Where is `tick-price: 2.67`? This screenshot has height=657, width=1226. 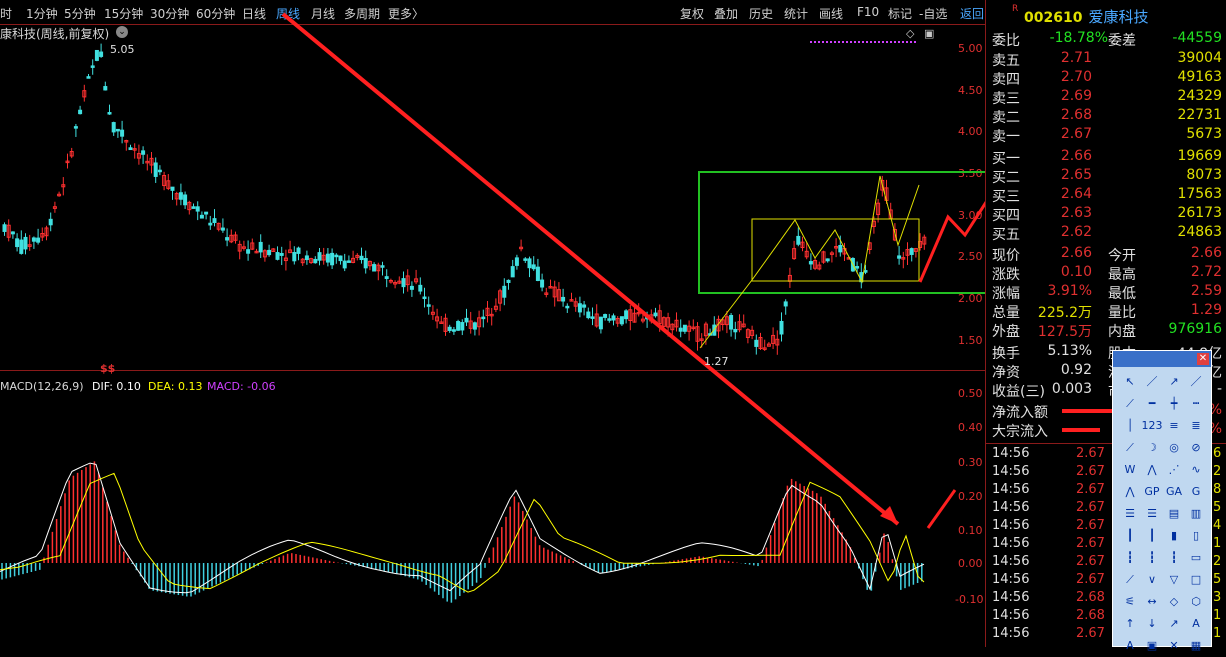
tick-price: 2.67 is located at coordinates (1090, 561).